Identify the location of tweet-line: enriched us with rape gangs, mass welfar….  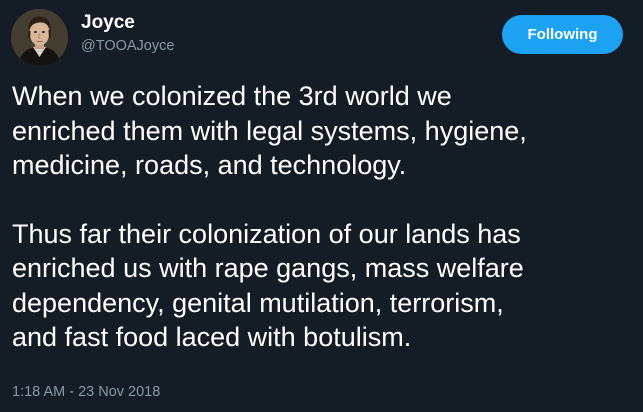
(268, 268).